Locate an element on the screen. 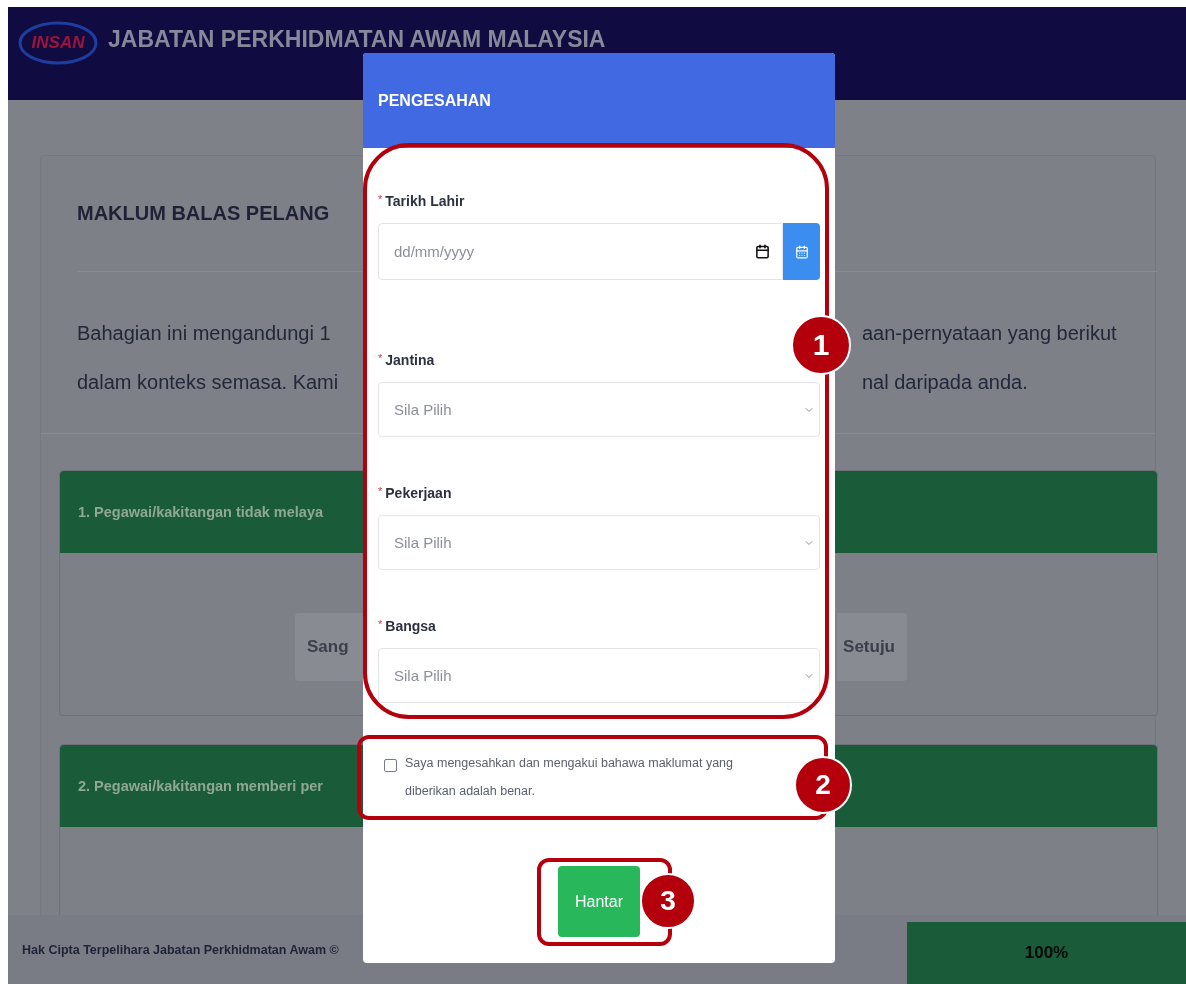  date-field: dd/mm/yyyy is located at coordinates (580, 251).